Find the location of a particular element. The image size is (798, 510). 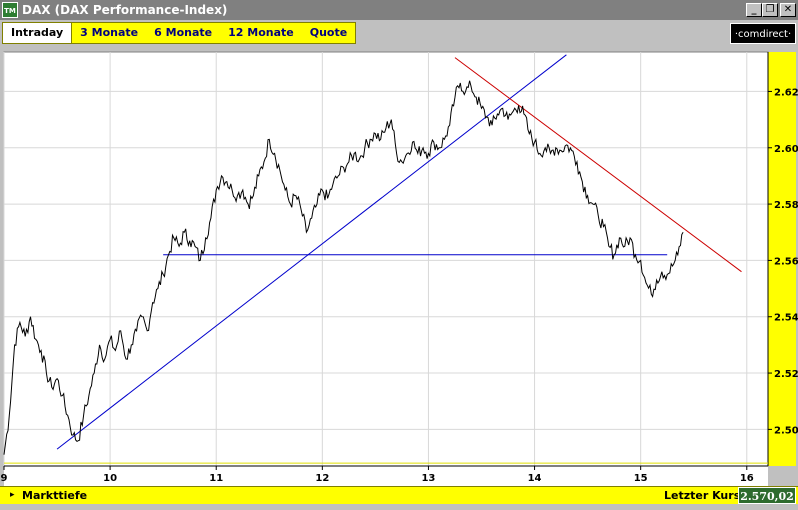

market-depth-link: Markttiefe is located at coordinates (54, 495).